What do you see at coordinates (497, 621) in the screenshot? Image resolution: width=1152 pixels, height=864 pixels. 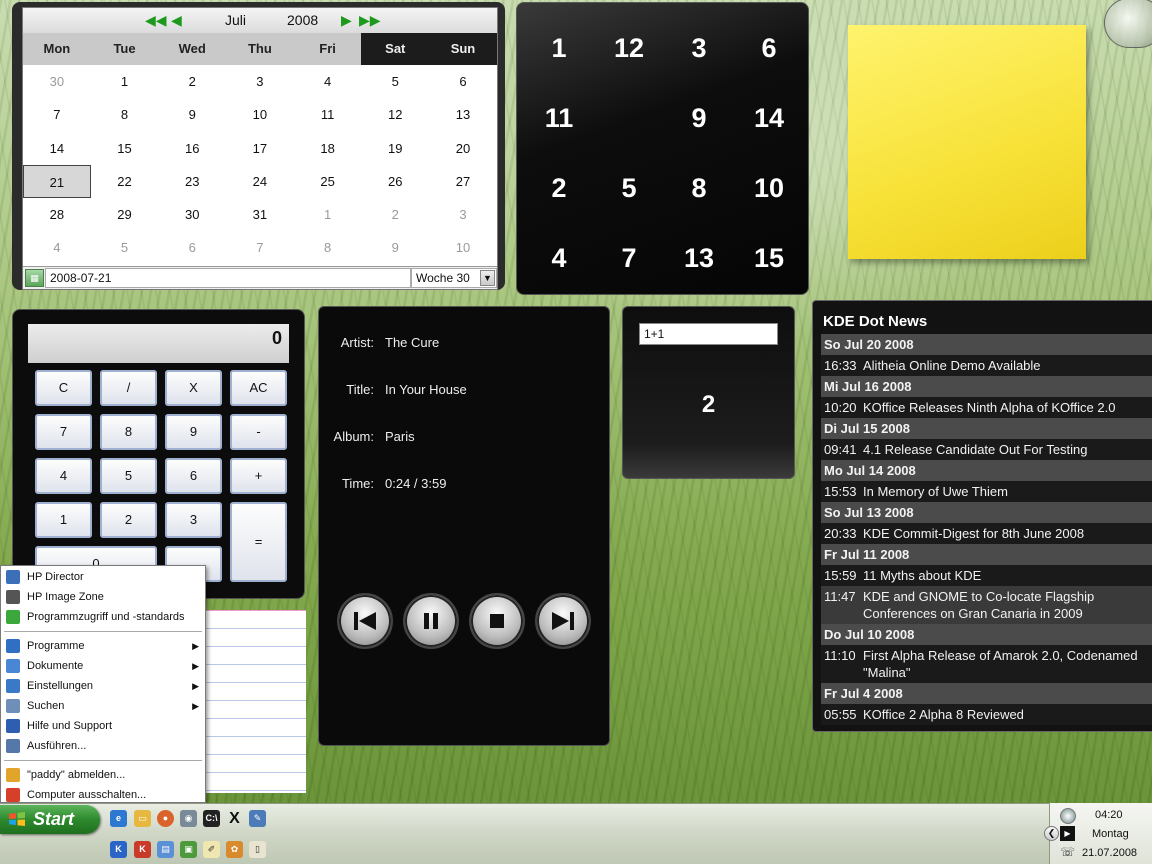 I see `stop-button` at bounding box center [497, 621].